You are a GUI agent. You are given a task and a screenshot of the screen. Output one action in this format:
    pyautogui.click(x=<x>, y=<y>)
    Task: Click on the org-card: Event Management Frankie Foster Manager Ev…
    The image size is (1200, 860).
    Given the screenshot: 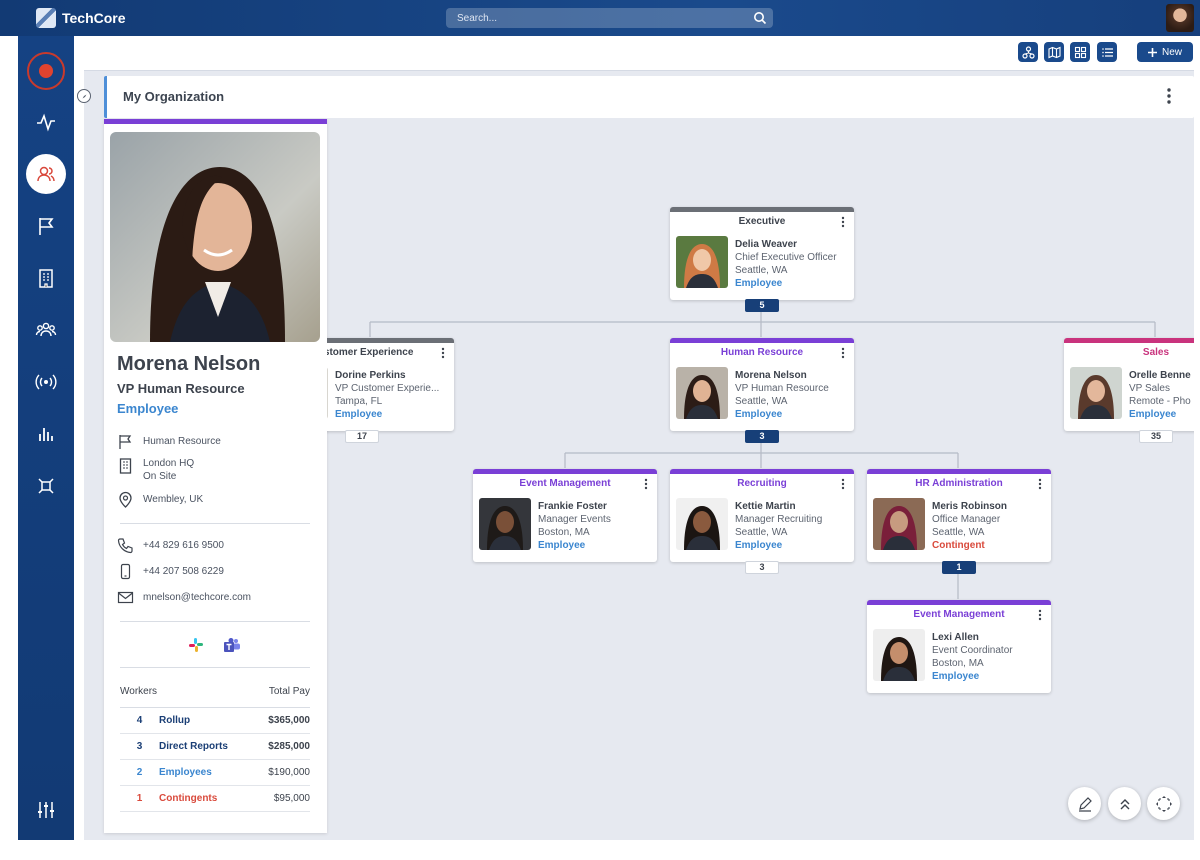 What is the action you would take?
    pyautogui.click(x=565, y=515)
    